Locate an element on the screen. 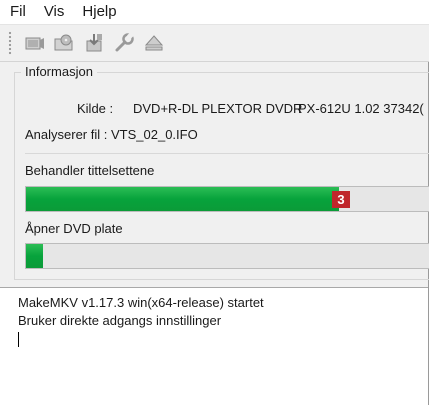 The height and width of the screenshot is (405, 429). log-line: Bruker direkte adgangs innstillinger is located at coordinates (120, 320).